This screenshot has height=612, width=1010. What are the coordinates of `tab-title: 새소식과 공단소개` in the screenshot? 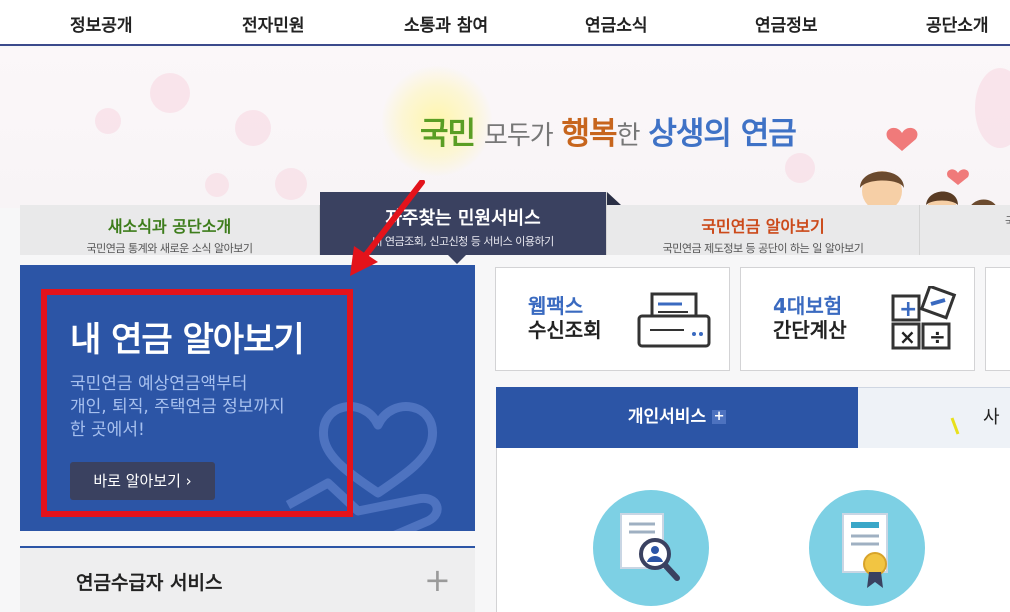 It's located at (169, 226).